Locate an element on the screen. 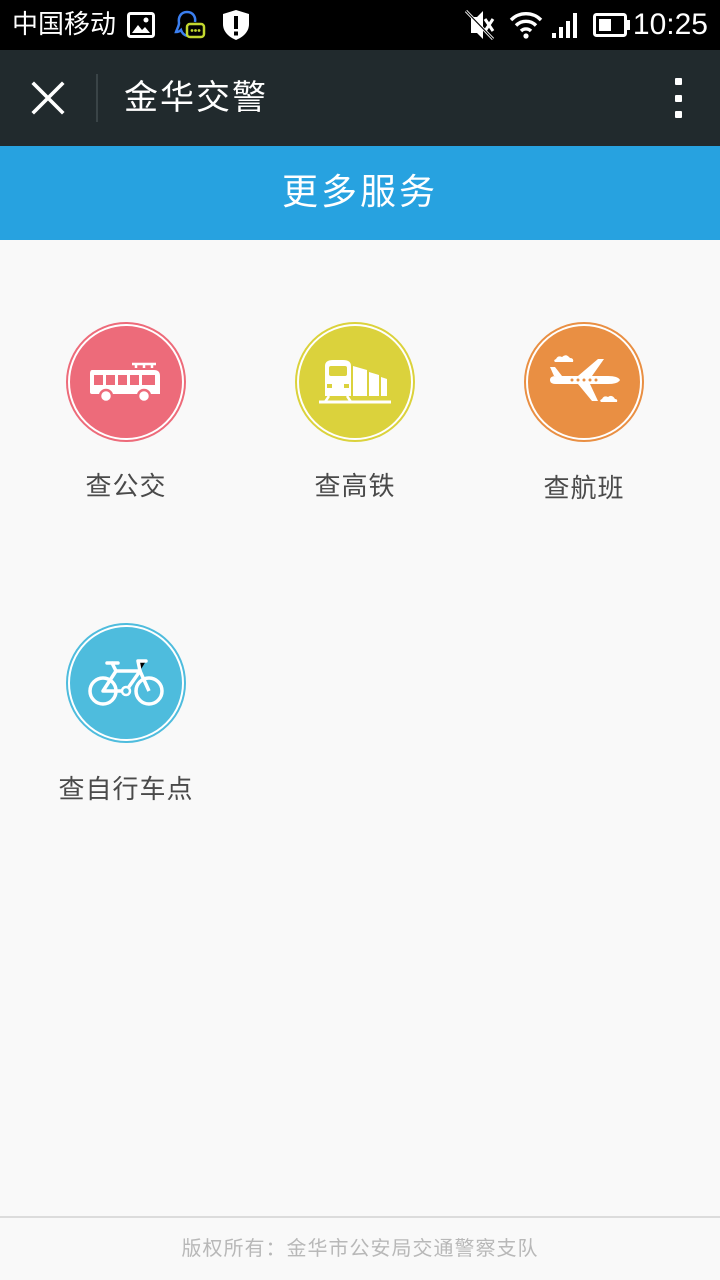 The width and height of the screenshot is (720, 1280). airplane-icon is located at coordinates (585, 378).